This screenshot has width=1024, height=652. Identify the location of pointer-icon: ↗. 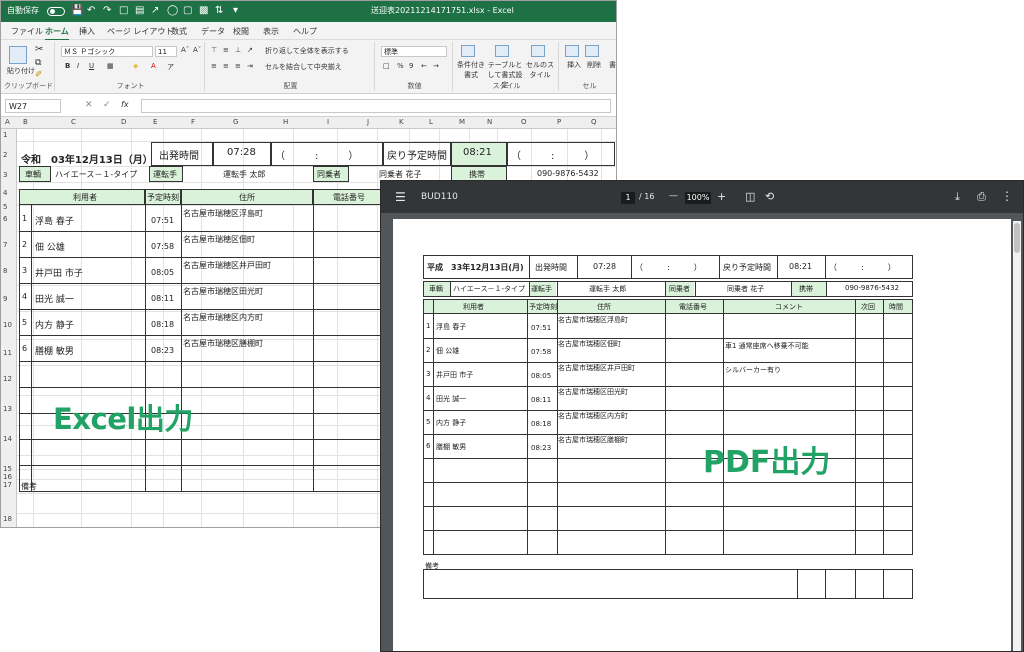
(155, 10).